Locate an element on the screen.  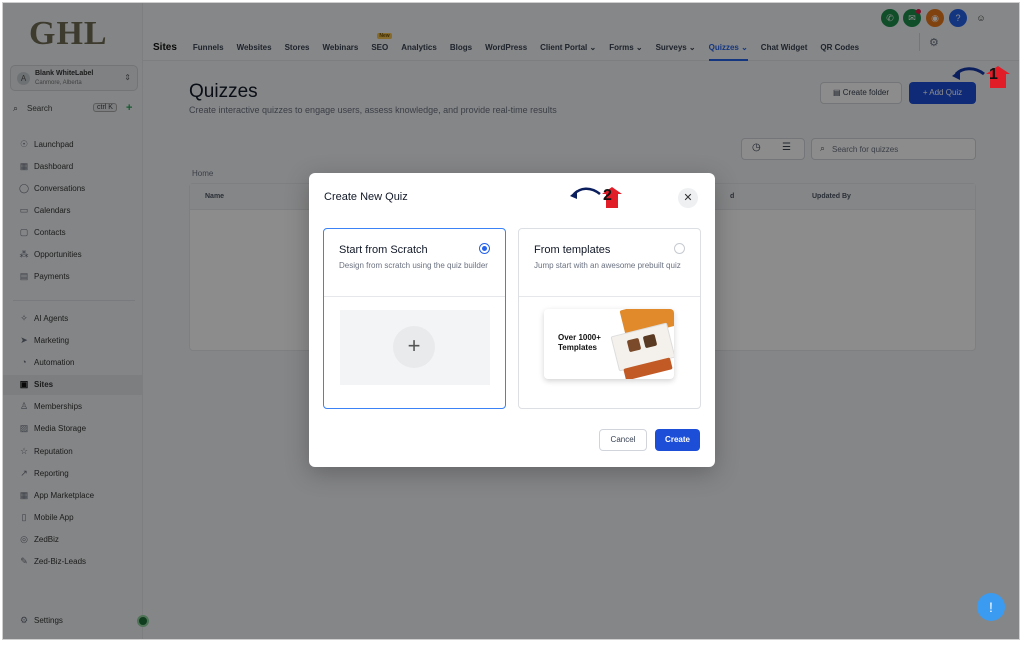
modal-title: Create New Quiz is located at coordinates (366, 197).